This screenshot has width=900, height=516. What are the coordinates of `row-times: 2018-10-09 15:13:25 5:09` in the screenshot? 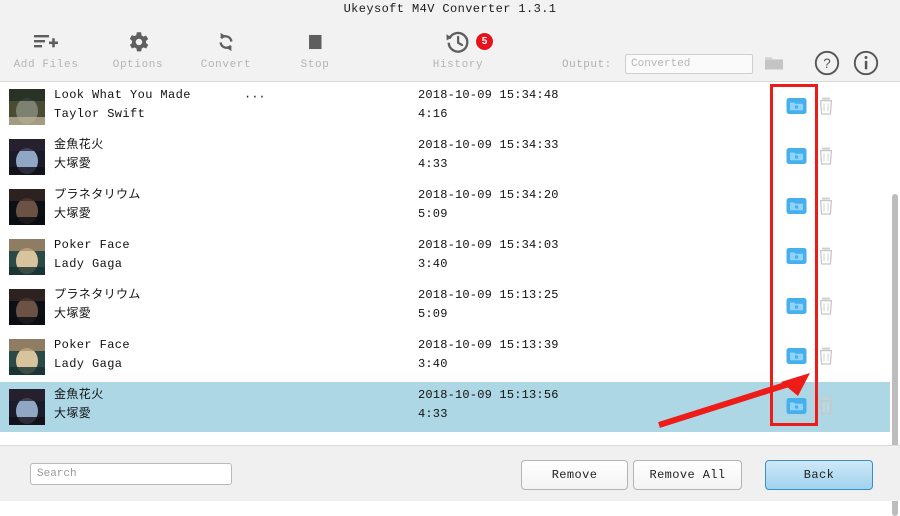 It's located at (488, 305).